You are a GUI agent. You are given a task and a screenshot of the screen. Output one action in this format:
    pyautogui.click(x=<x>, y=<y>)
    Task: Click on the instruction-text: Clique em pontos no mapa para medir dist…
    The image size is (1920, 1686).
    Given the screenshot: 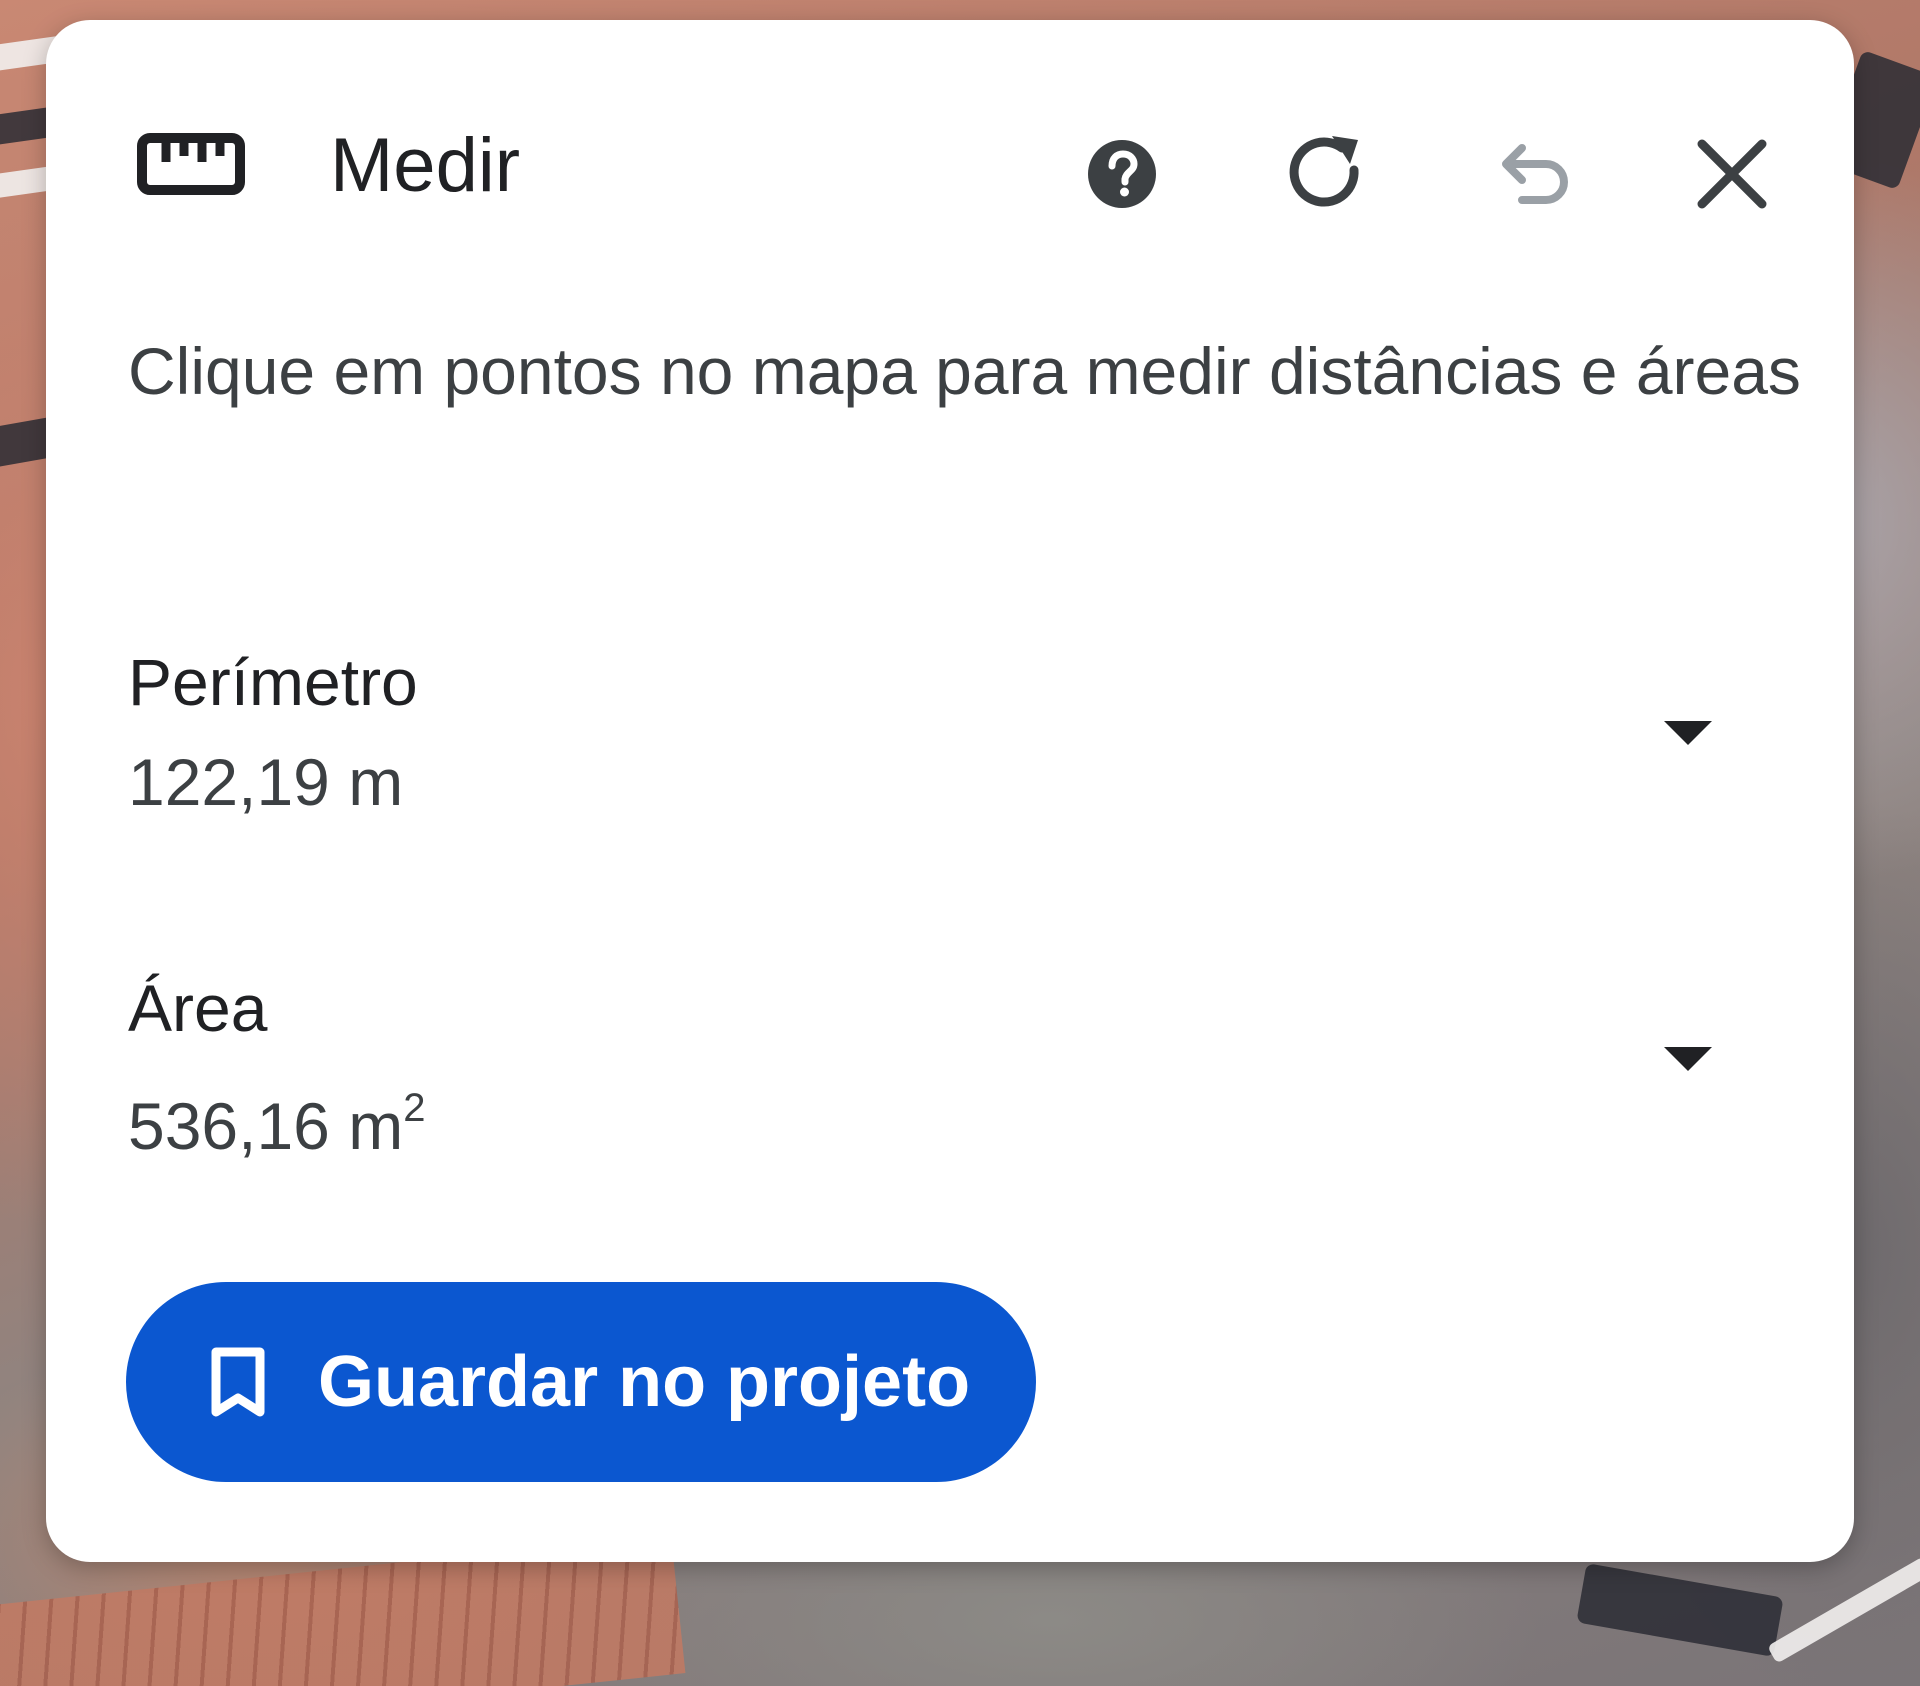 What is the action you would take?
    pyautogui.click(x=964, y=371)
    